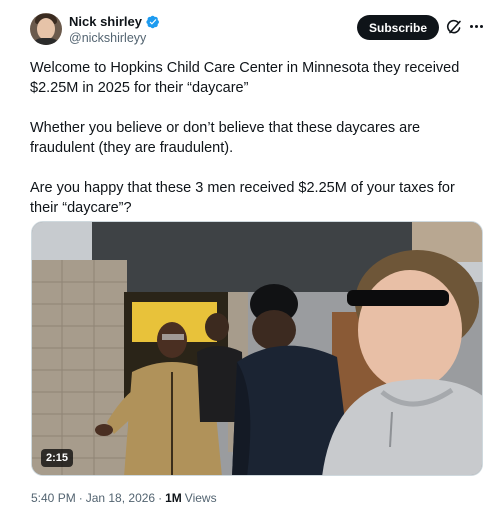  Describe the element at coordinates (107, 38) in the screenshot. I see `author-handle: @nickshirleyy` at that location.